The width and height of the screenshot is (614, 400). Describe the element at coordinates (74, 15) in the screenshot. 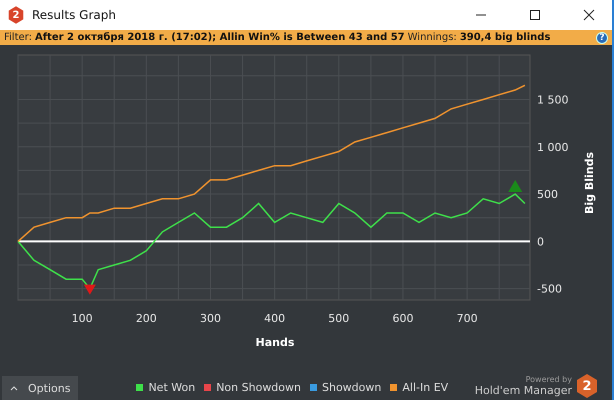

I see `window-title: Results Graph` at that location.